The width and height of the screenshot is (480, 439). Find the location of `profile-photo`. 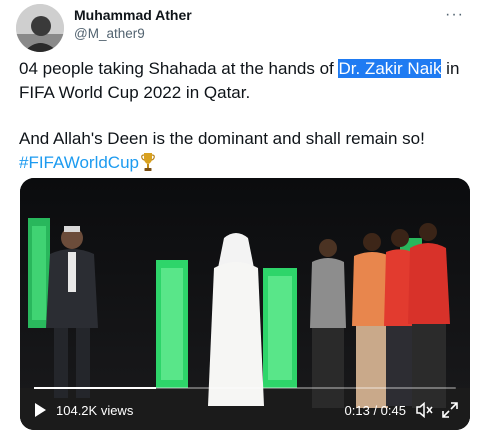

profile-photo is located at coordinates (40, 28).